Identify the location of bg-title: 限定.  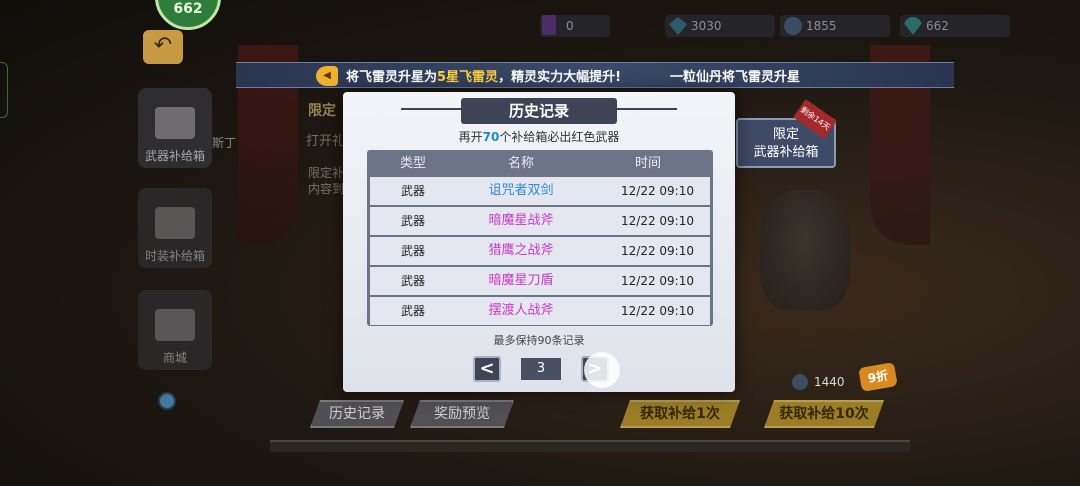
(322, 111).